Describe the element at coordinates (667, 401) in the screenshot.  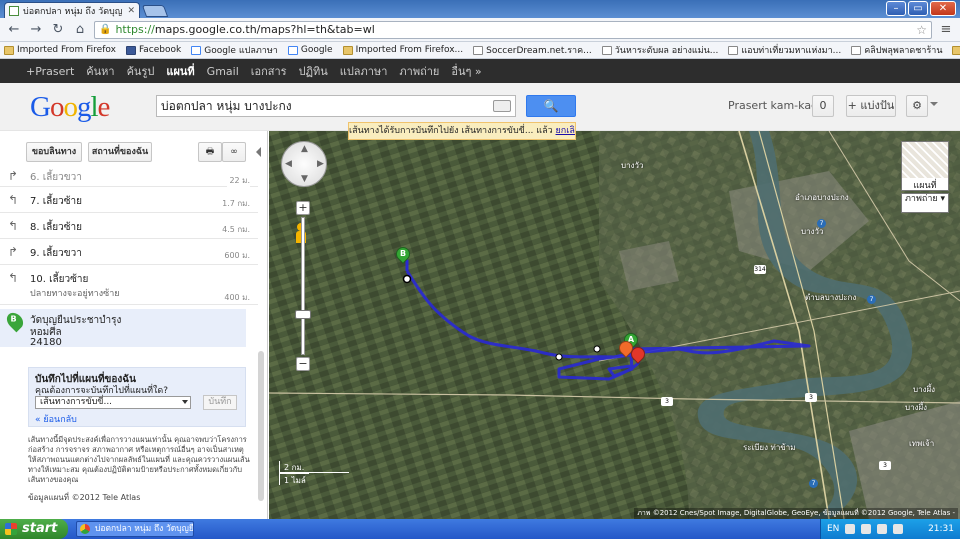
I see `route-shield: 3` at that location.